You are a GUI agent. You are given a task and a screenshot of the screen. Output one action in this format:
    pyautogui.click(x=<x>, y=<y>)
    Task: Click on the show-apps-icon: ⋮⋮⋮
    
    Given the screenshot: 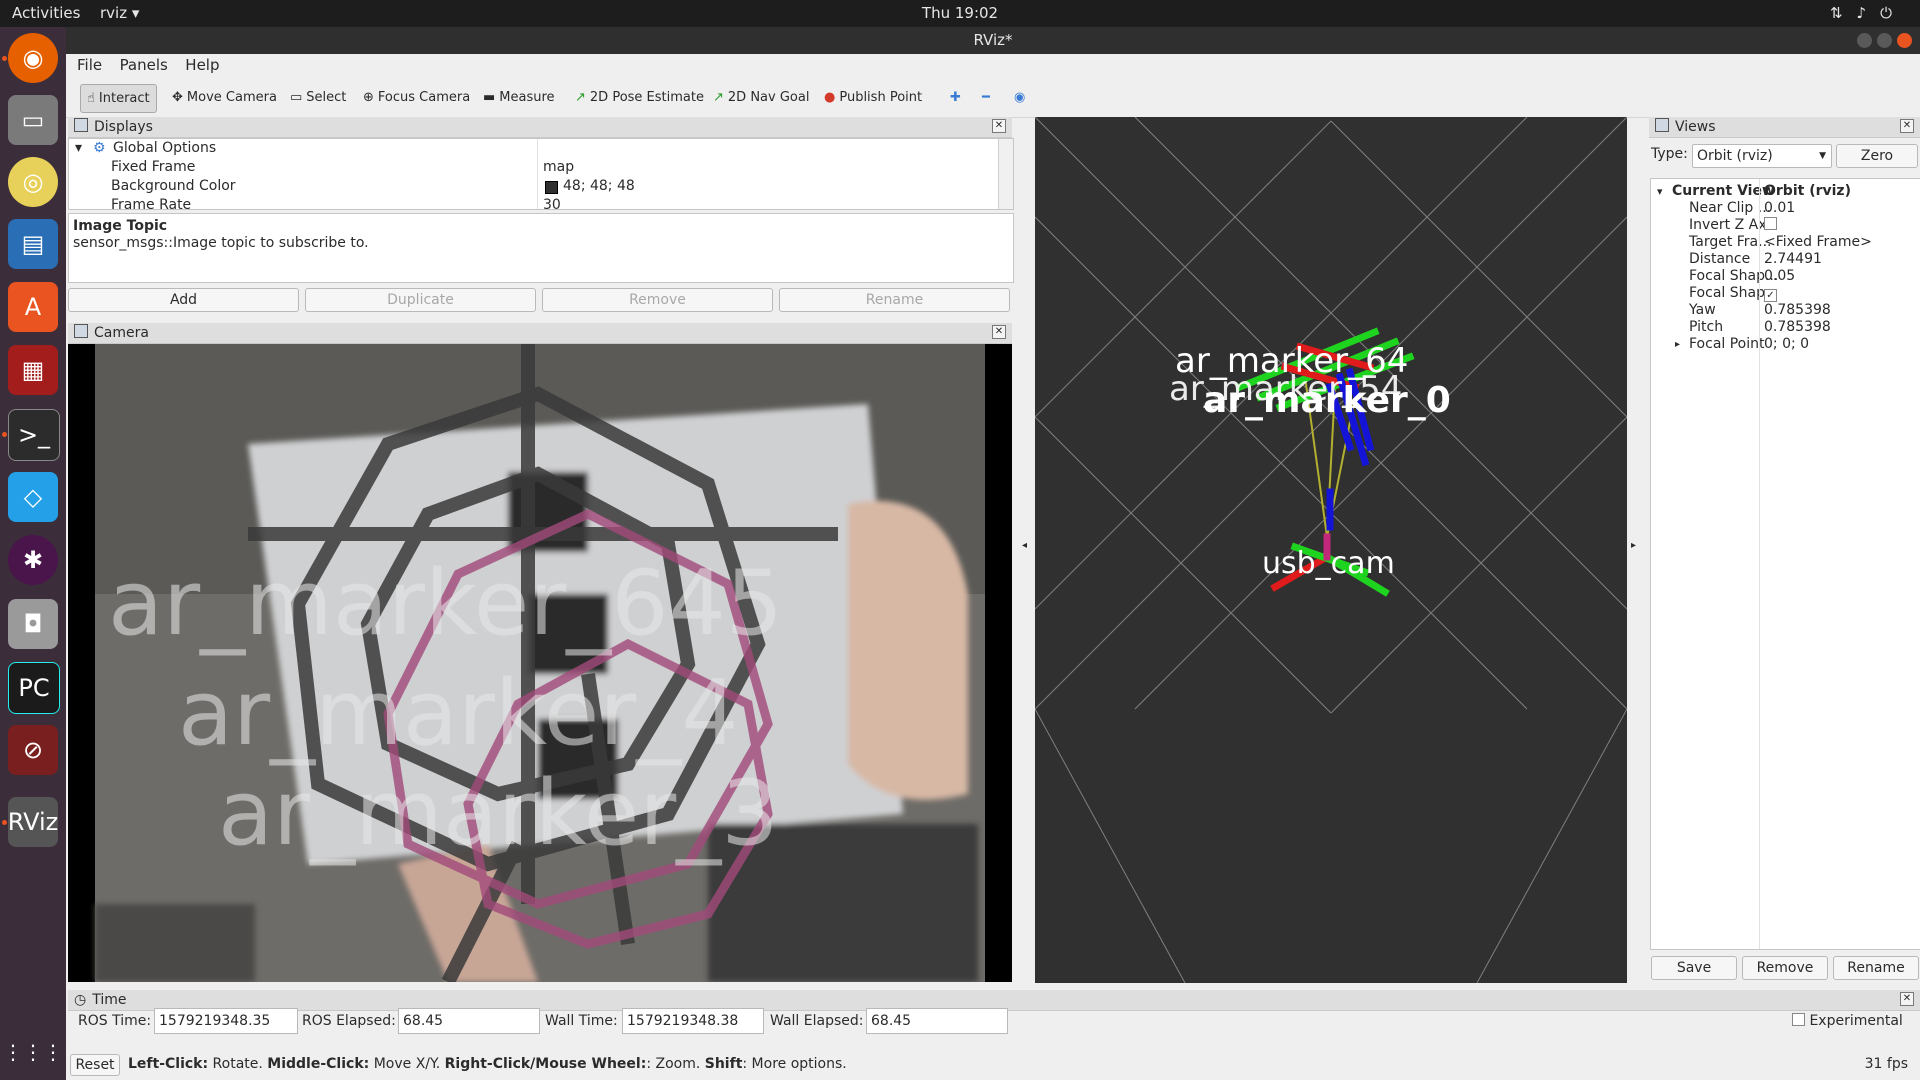 What is the action you would take?
    pyautogui.click(x=33, y=1052)
    